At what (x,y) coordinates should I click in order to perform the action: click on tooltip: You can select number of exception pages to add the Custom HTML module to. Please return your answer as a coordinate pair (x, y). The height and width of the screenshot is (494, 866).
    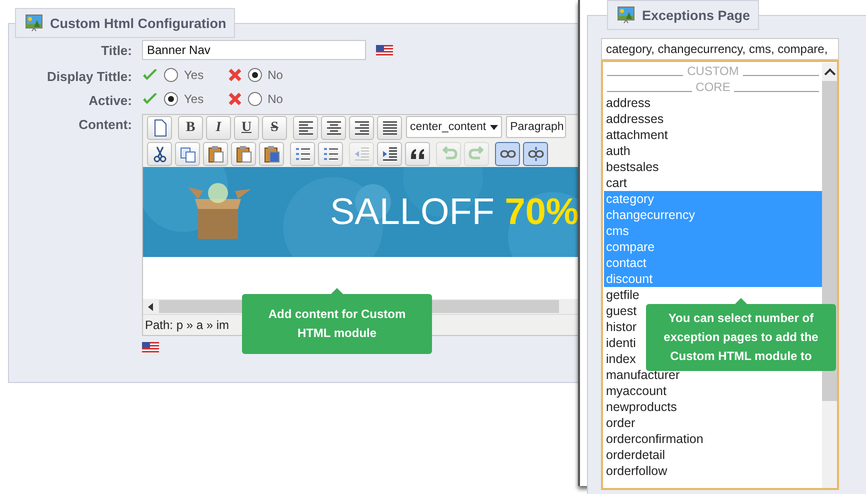
    Looking at the image, I should click on (741, 337).